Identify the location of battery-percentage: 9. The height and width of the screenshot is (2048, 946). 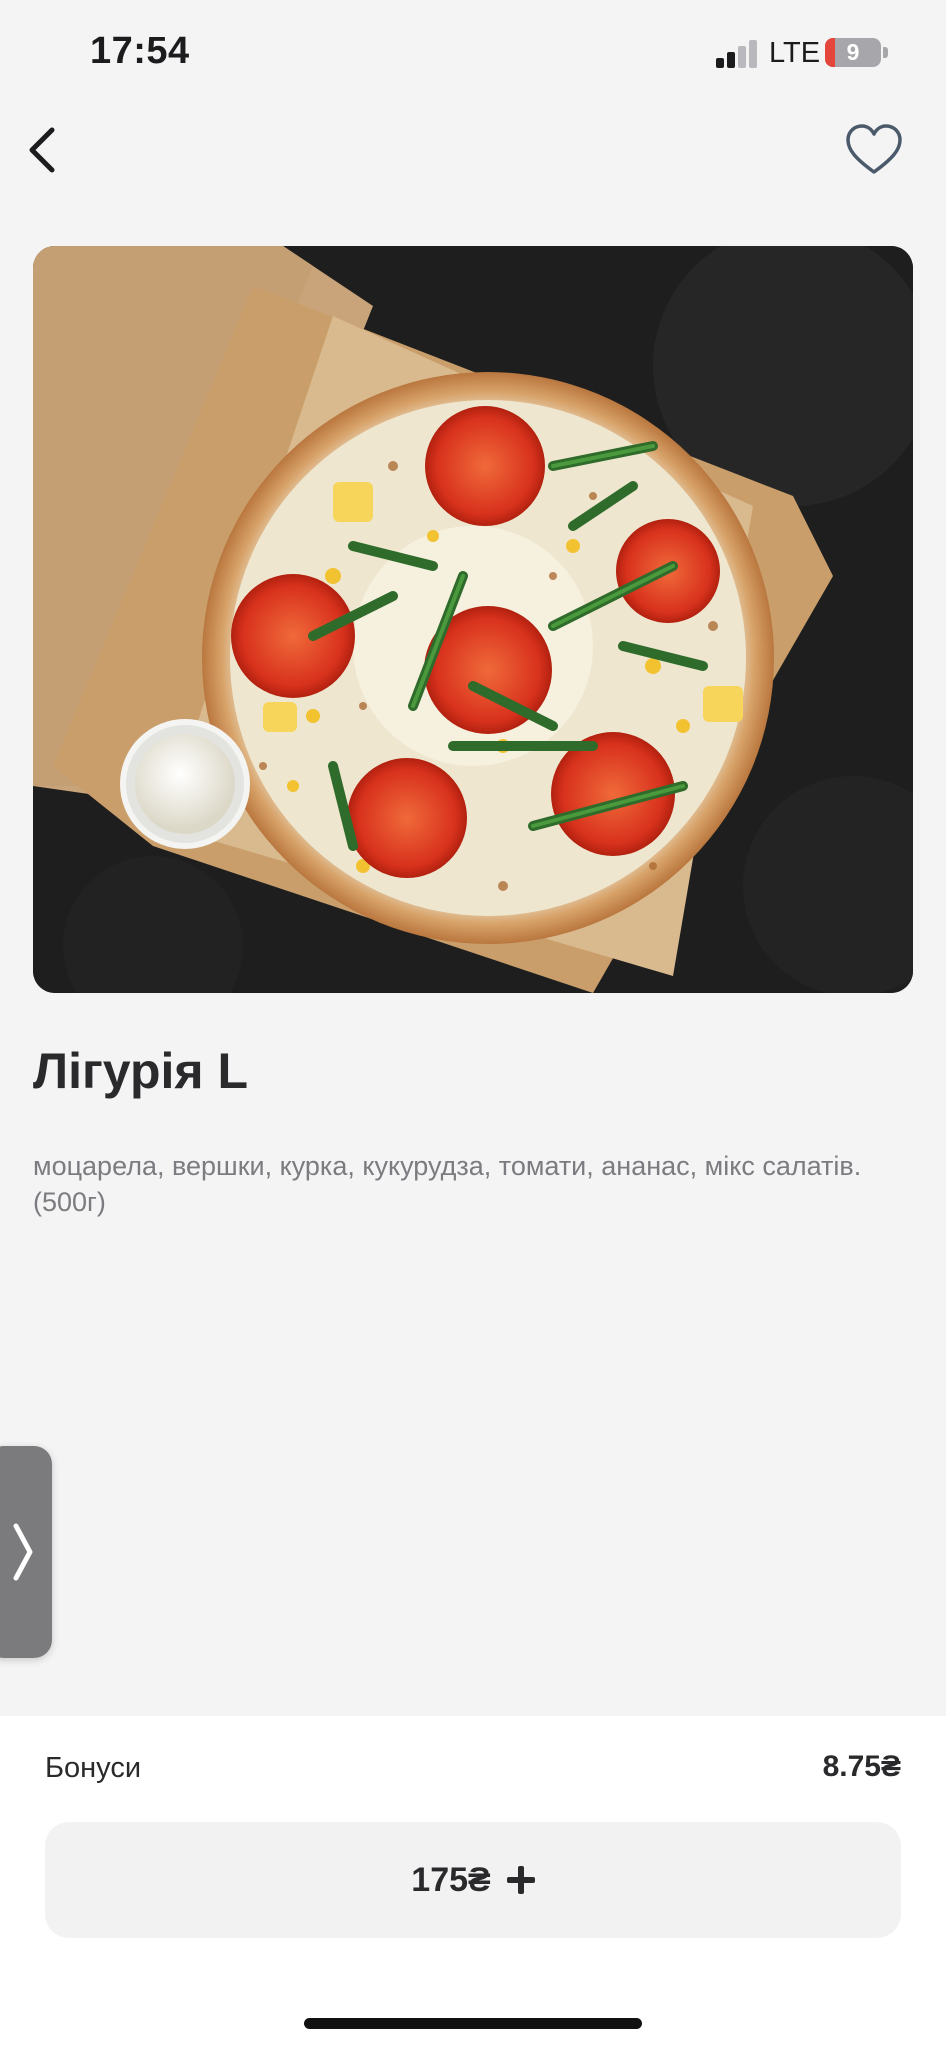
(853, 52).